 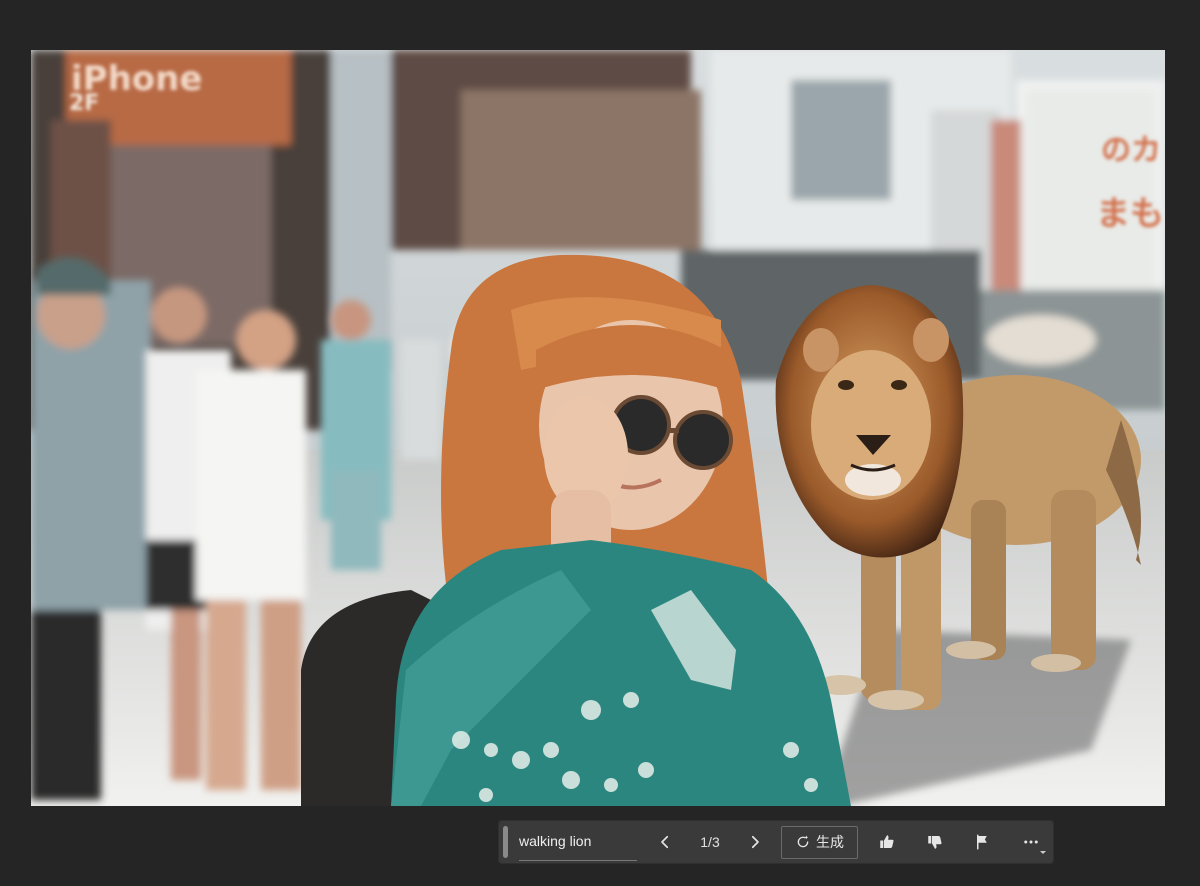 I want to click on next-image-button, so click(x=755, y=842).